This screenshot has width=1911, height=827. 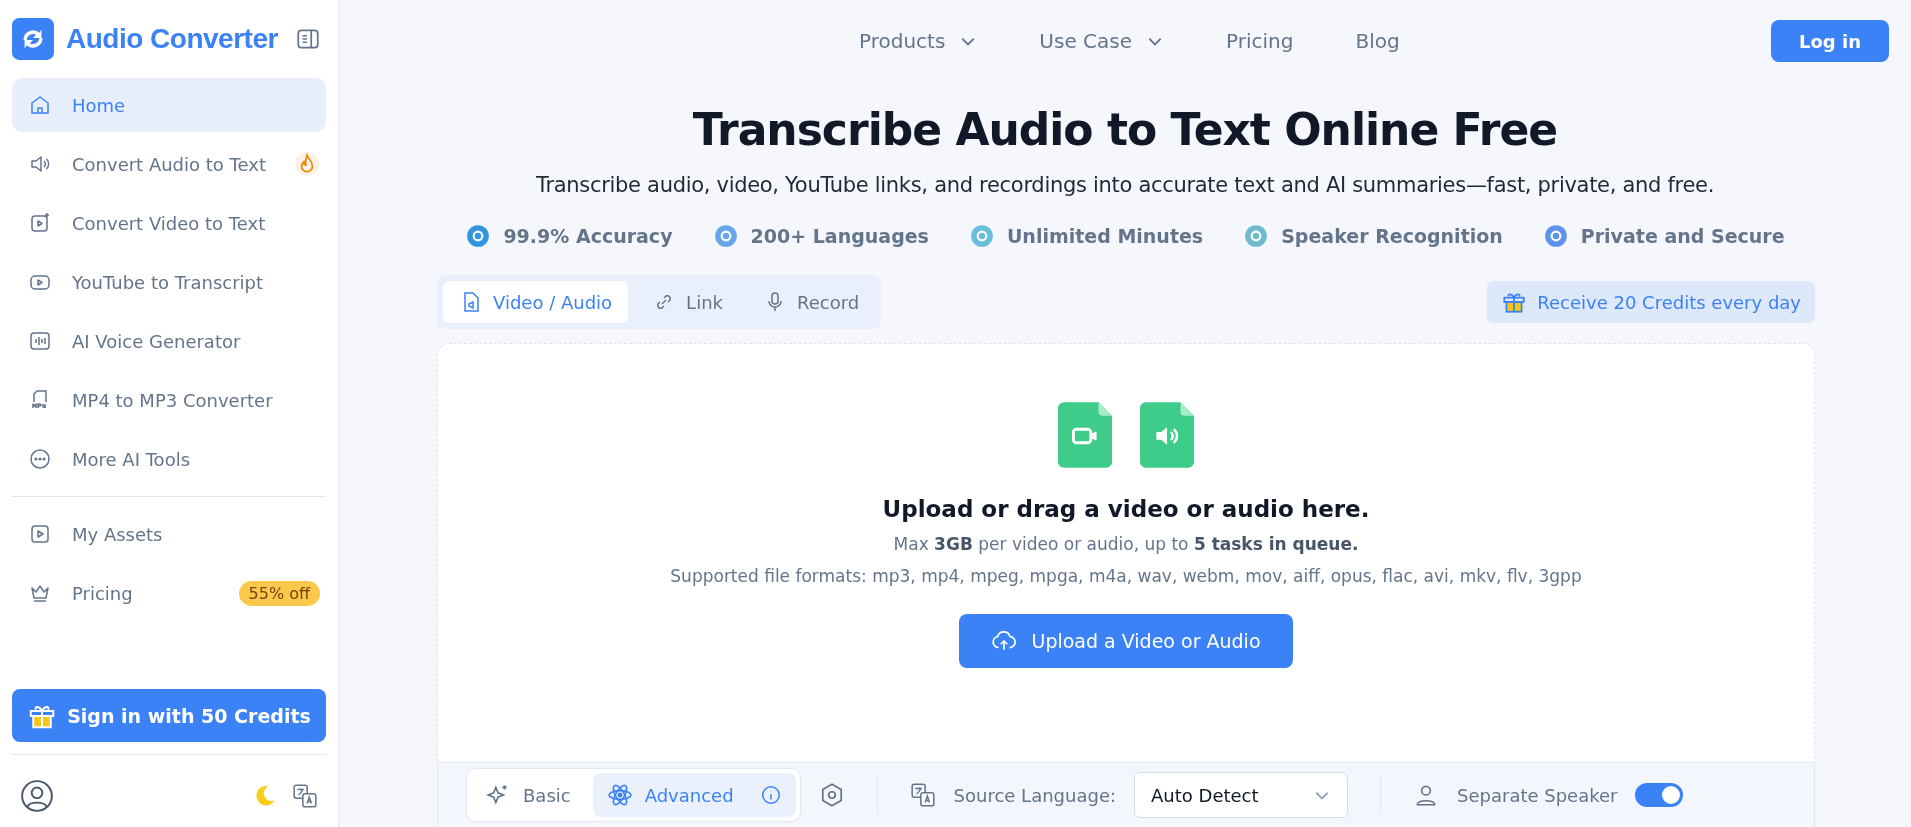 What do you see at coordinates (169, 715) in the screenshot?
I see `sign-in-button: Sign in with 50 Credits` at bounding box center [169, 715].